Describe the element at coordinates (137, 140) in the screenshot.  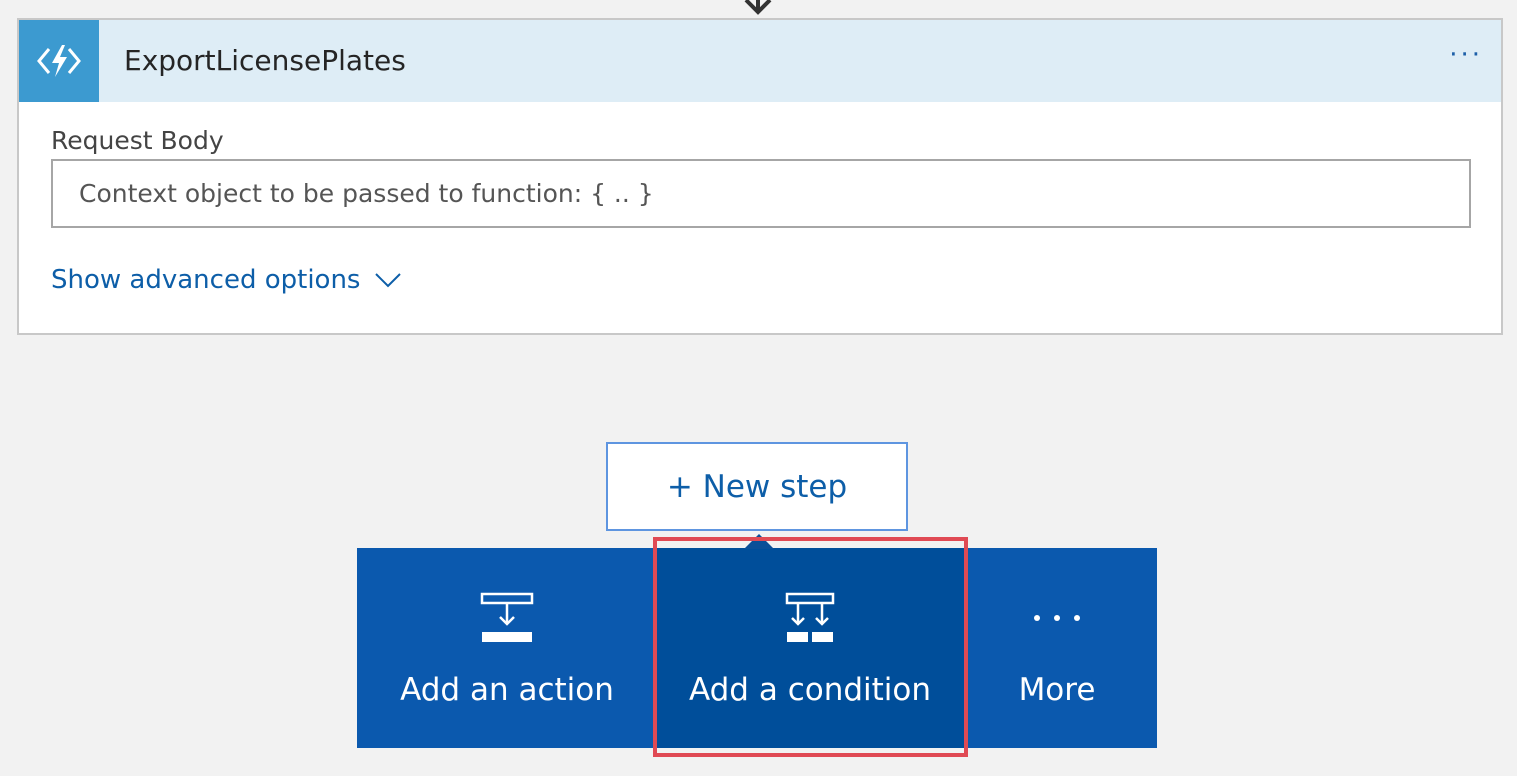
I see `request-body-label: Request Body` at that location.